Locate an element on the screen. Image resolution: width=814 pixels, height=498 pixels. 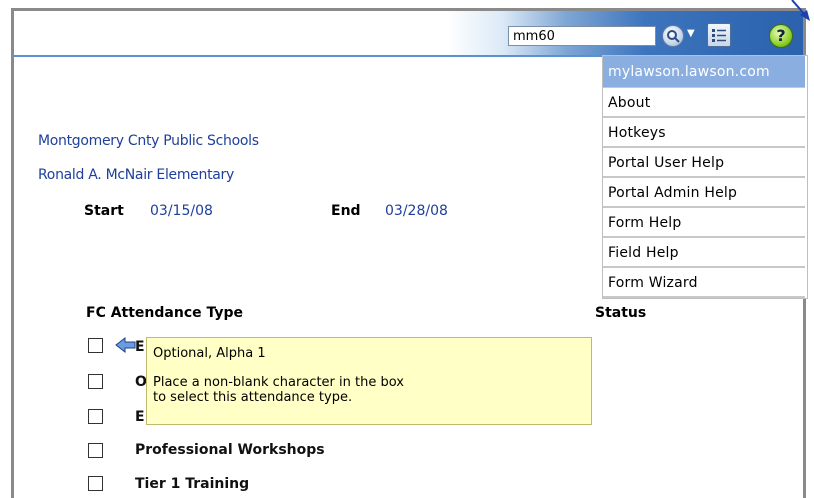
attendance-type-label: Tier 1 Training is located at coordinates (192, 484).